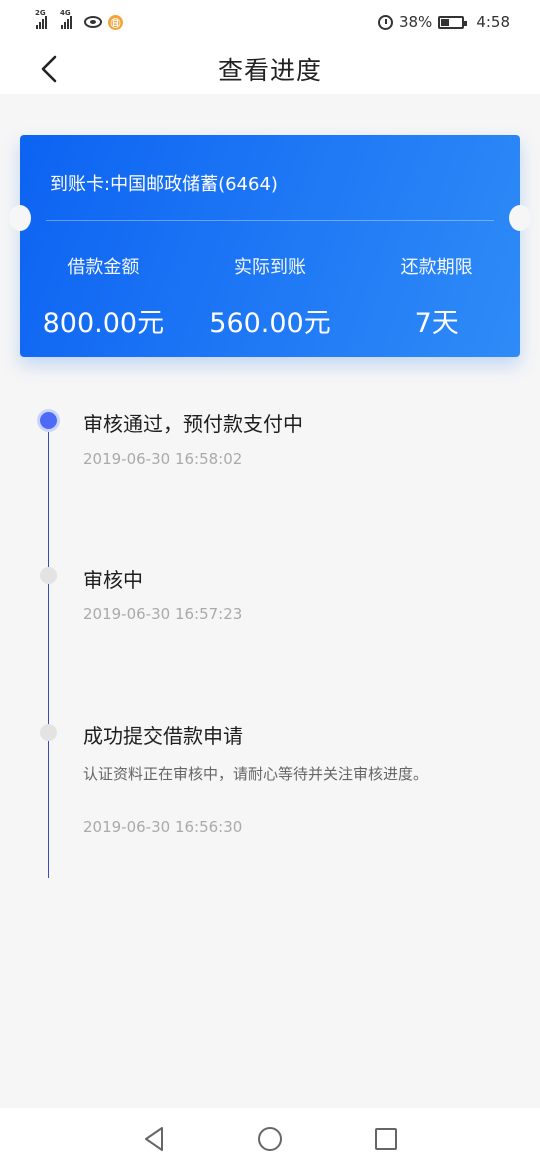  I want to click on account-label: 到账卡:中国邮政储蓄(6464), so click(164, 184).